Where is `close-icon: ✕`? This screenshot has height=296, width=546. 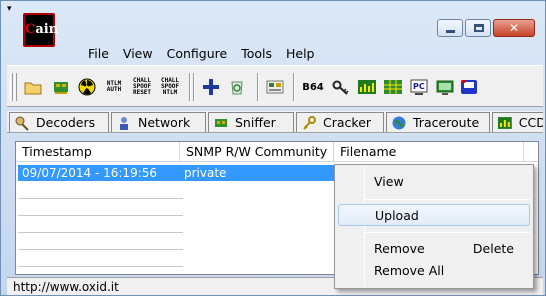
close-icon: ✕ is located at coordinates (514, 28).